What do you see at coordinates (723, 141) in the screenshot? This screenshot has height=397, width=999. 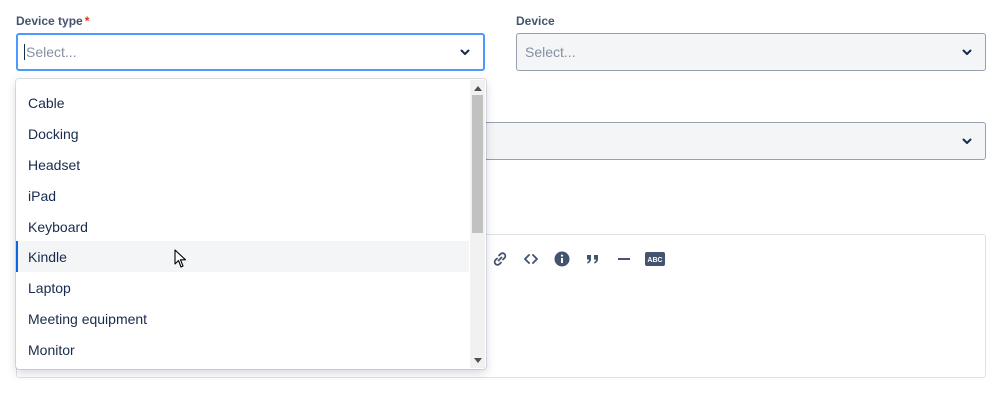 I see `secondary-select` at bounding box center [723, 141].